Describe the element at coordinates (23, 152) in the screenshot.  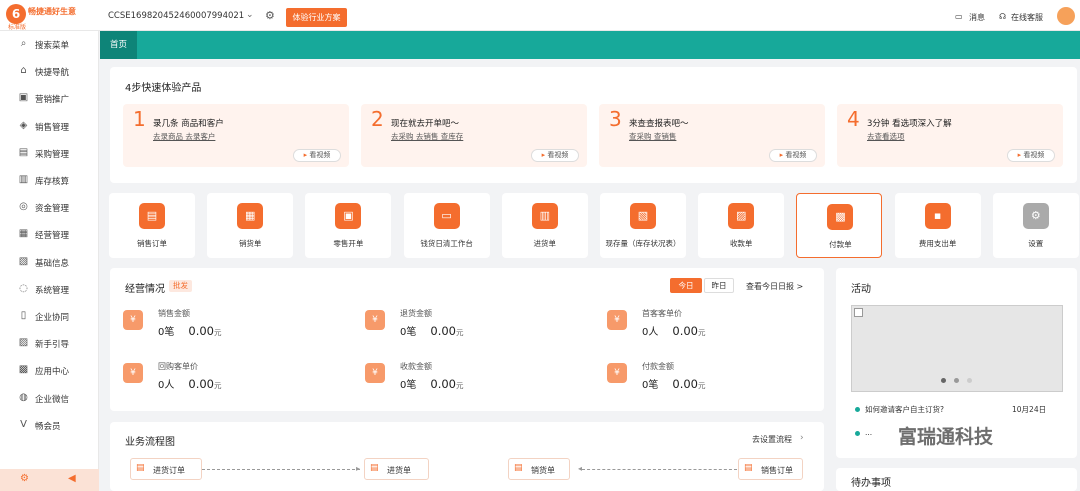
I see `truck-icon: ▤` at that location.